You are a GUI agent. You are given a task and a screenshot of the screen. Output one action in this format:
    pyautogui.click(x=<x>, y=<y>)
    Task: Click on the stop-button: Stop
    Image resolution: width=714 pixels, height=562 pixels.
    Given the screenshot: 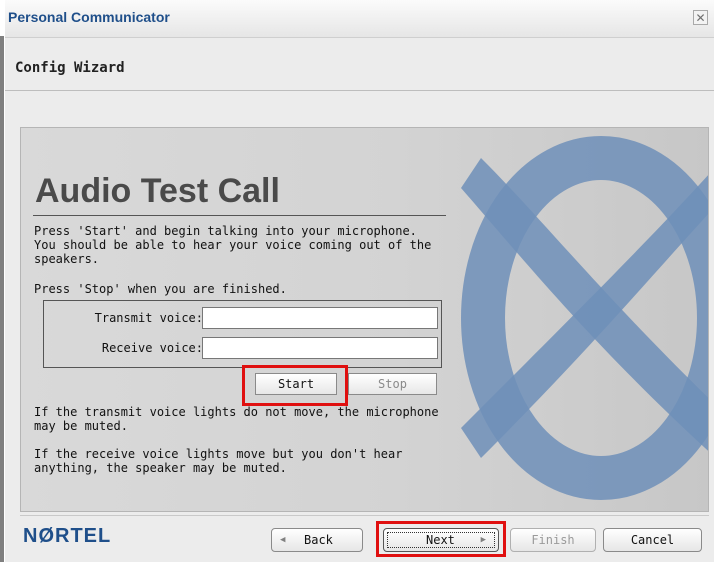 What is the action you would take?
    pyautogui.click(x=392, y=384)
    